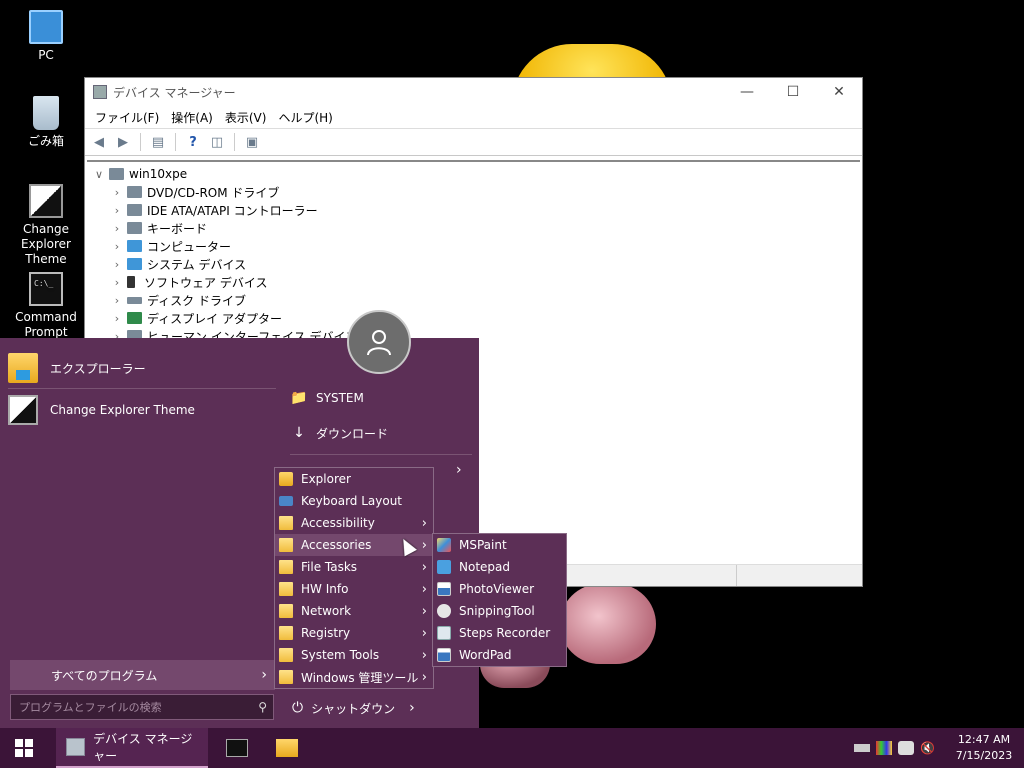 The width and height of the screenshot is (1024, 768). What do you see at coordinates (354, 589) in the screenshot?
I see `program-item-hw-info: HW Info ›` at bounding box center [354, 589].